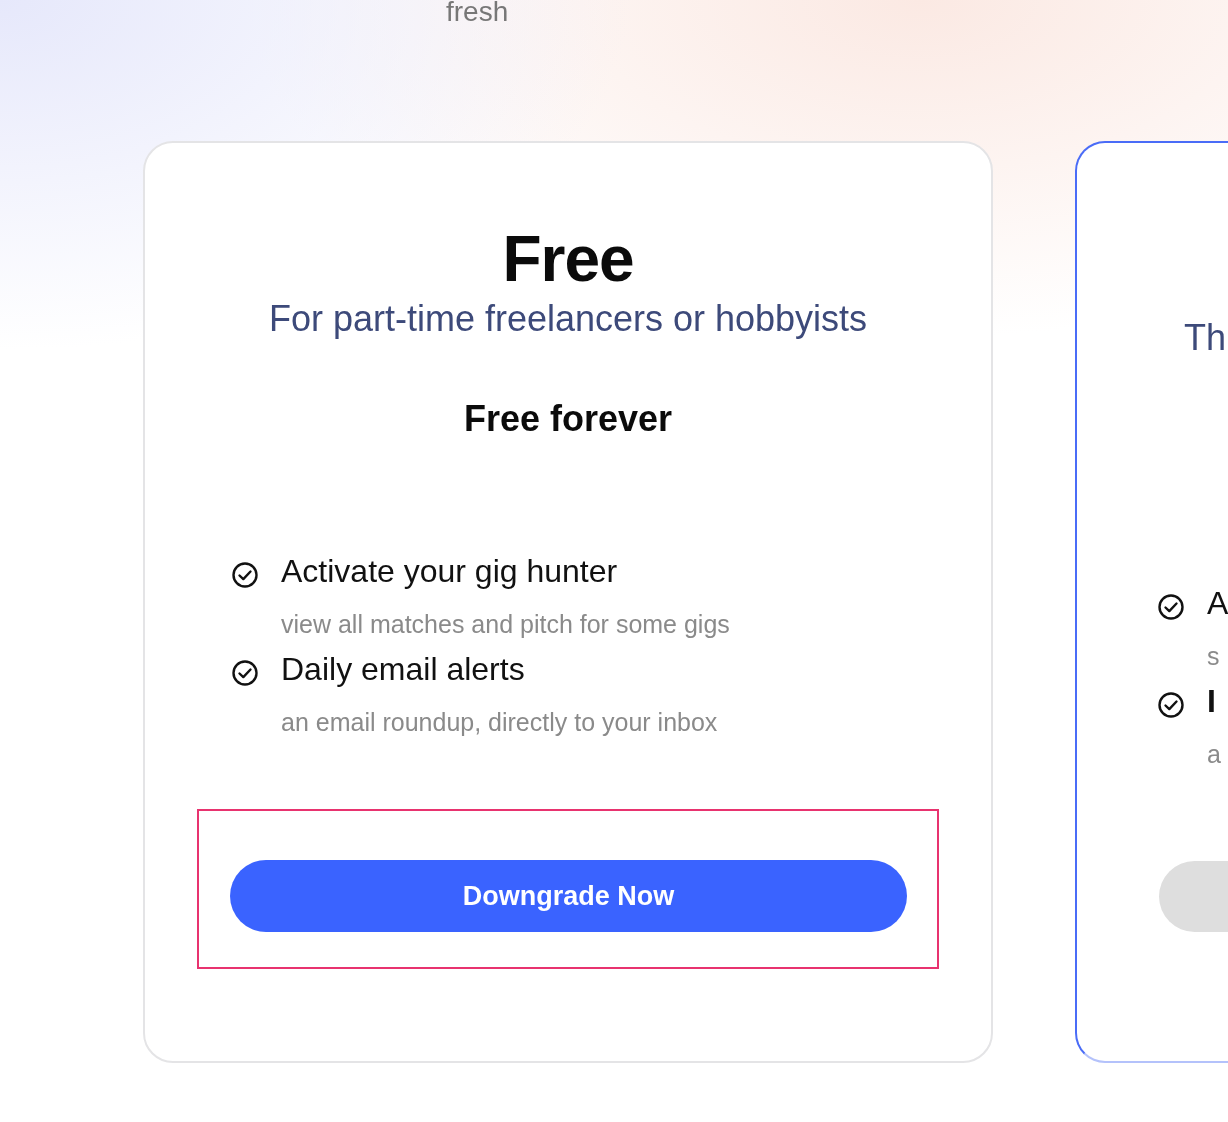  I want to click on feature-detail: s, so click(1214, 656).